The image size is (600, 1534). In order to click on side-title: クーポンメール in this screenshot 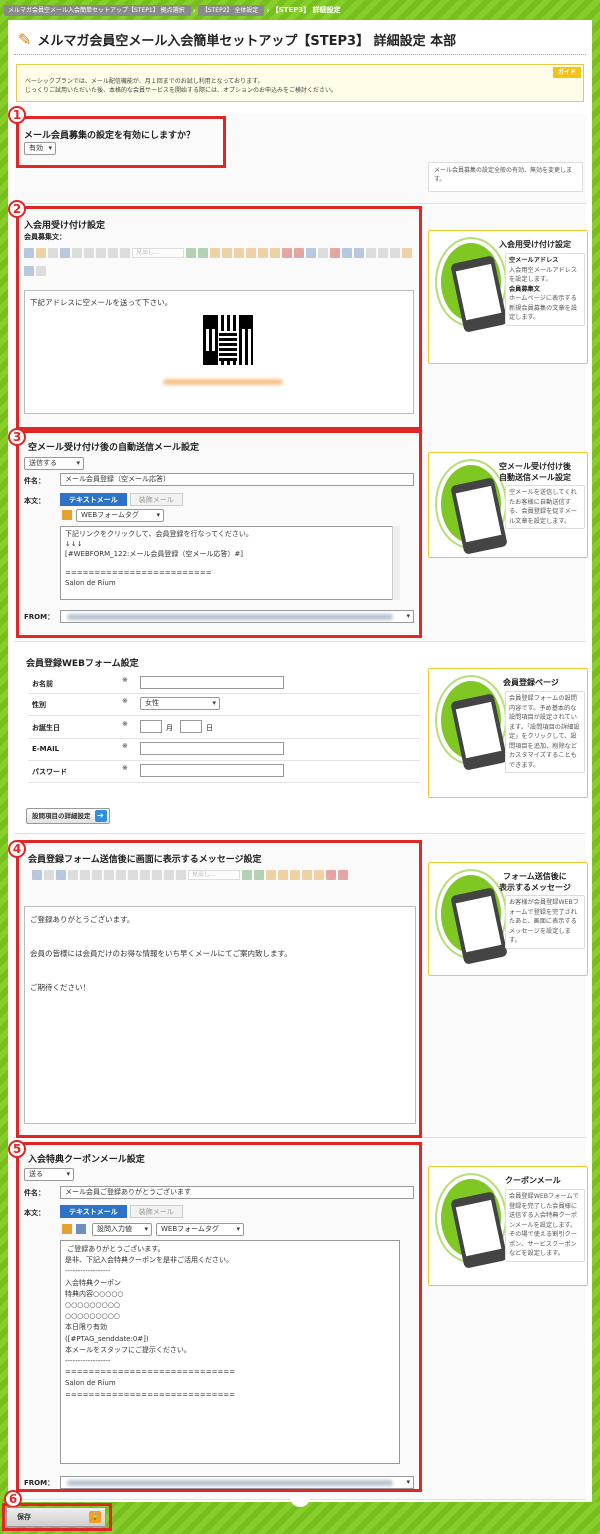, I will do `click(533, 1180)`.